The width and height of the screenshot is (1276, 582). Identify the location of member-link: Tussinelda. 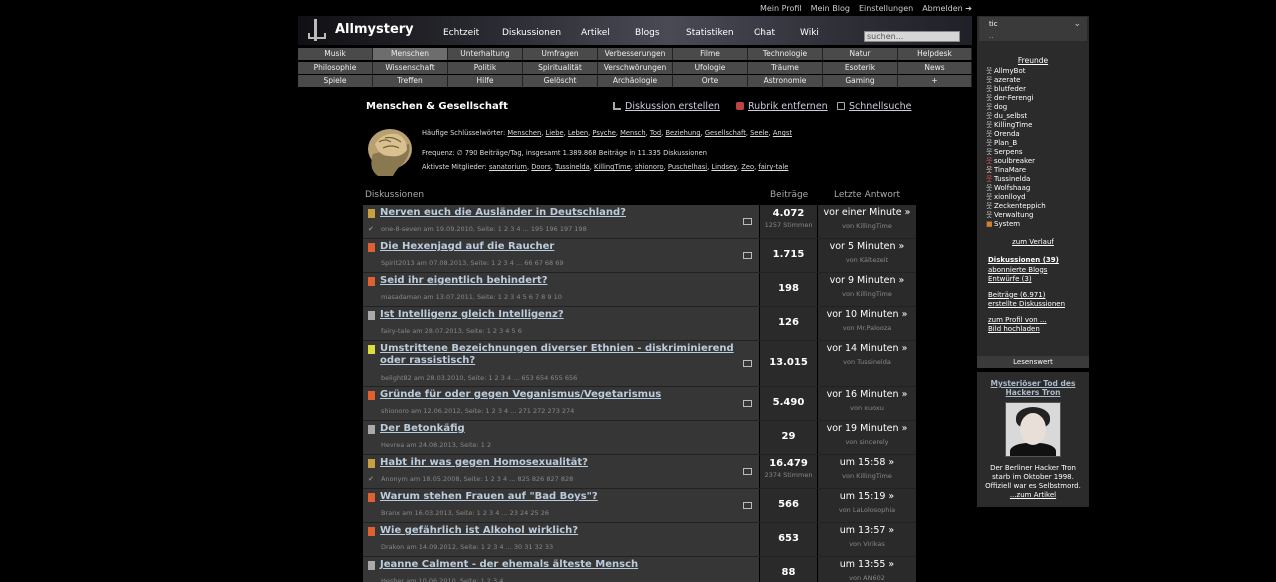
(572, 167).